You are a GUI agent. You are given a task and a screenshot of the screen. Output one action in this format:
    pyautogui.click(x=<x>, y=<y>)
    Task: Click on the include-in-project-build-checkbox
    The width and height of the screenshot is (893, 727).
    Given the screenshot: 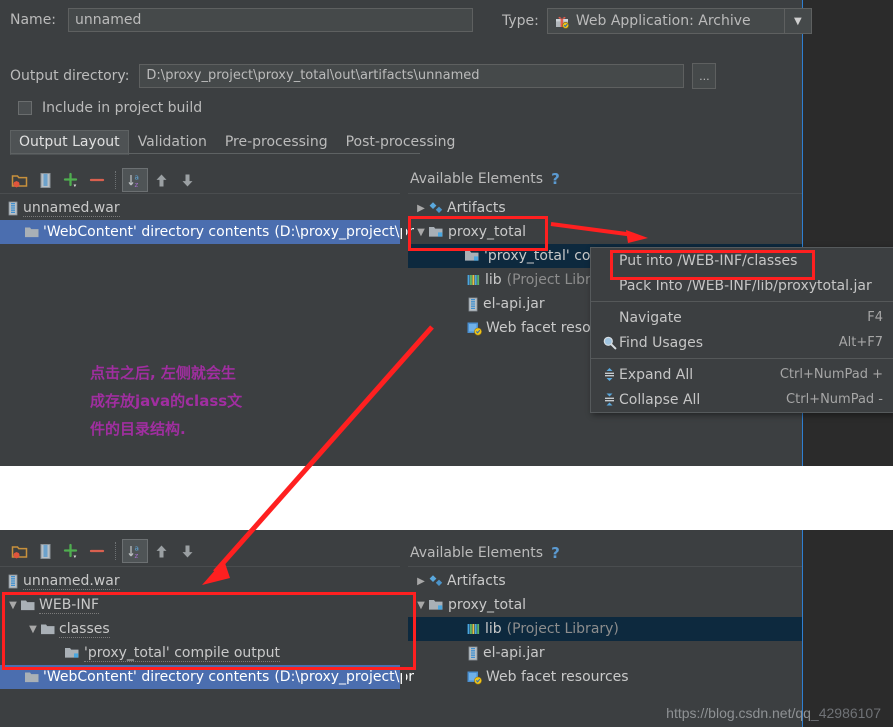 What is the action you would take?
    pyautogui.click(x=25, y=108)
    